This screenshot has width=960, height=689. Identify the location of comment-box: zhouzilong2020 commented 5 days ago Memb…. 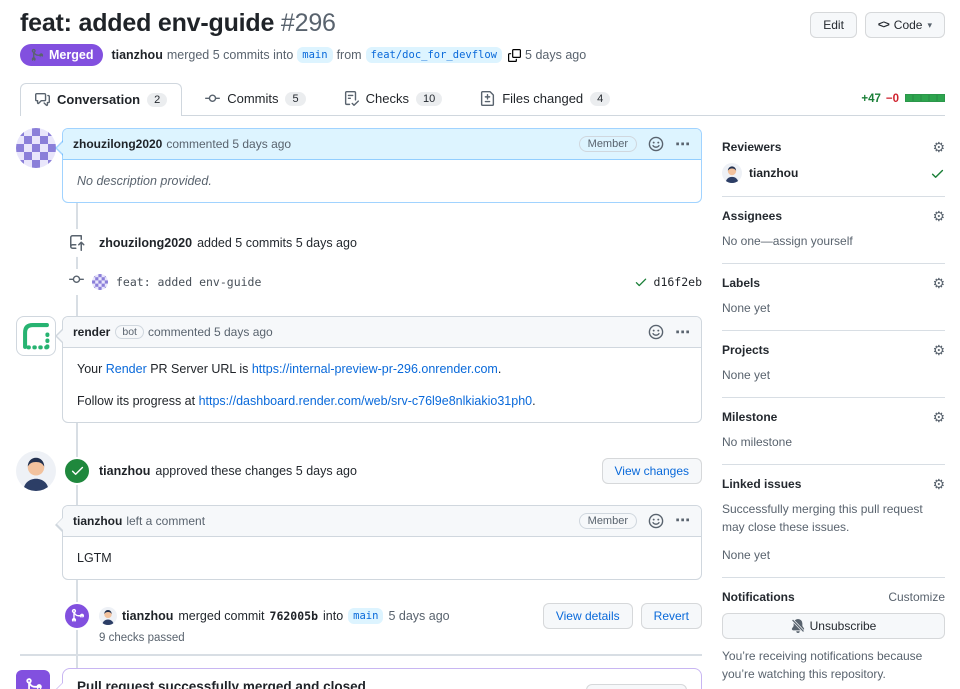
(378, 166).